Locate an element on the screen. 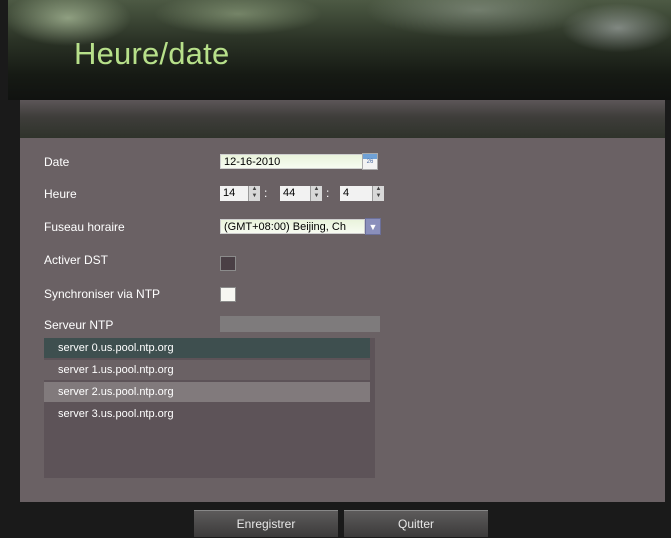  list-item: server 3.us.pool.ntp.org is located at coordinates (207, 414).